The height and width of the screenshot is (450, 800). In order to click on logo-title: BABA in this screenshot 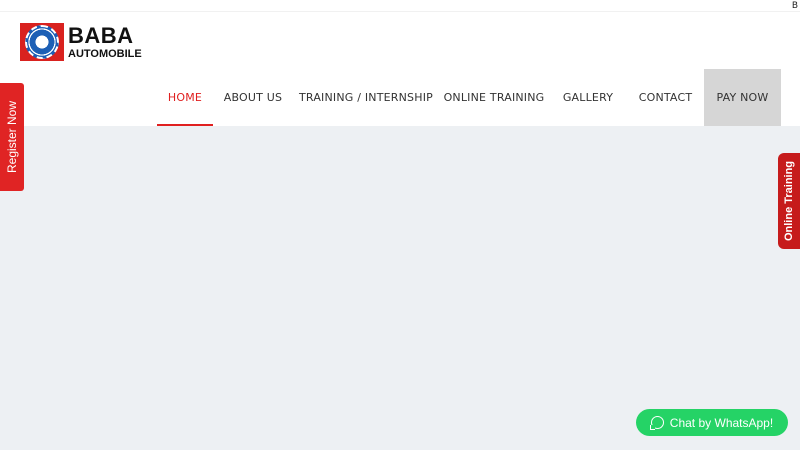, I will do `click(101, 35)`.